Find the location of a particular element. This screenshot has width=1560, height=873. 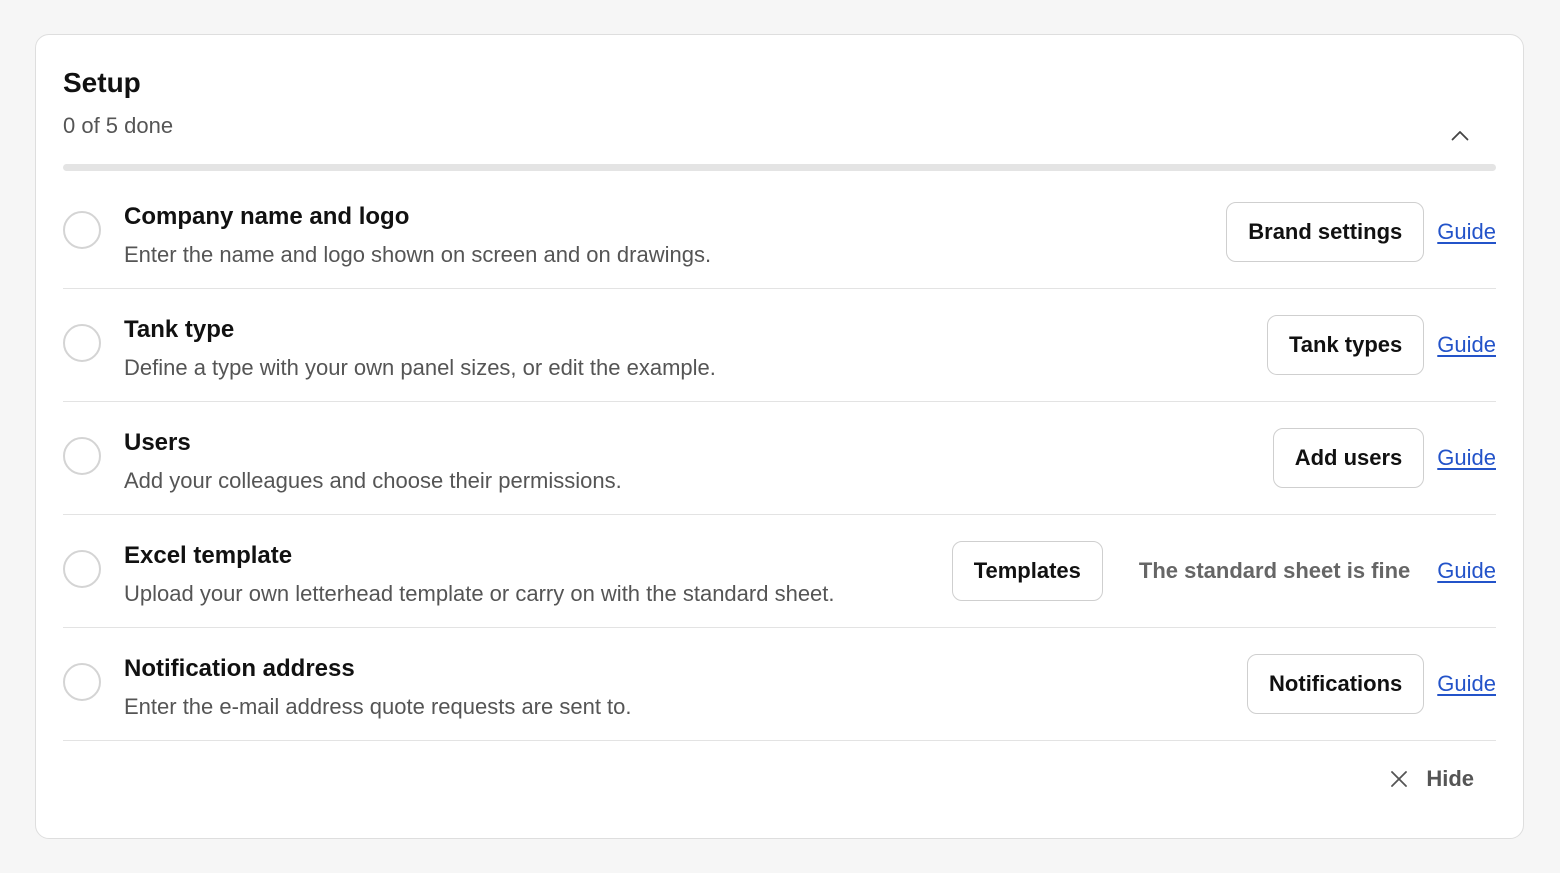

task-actions: Notifications Guide is located at coordinates (1371, 684).